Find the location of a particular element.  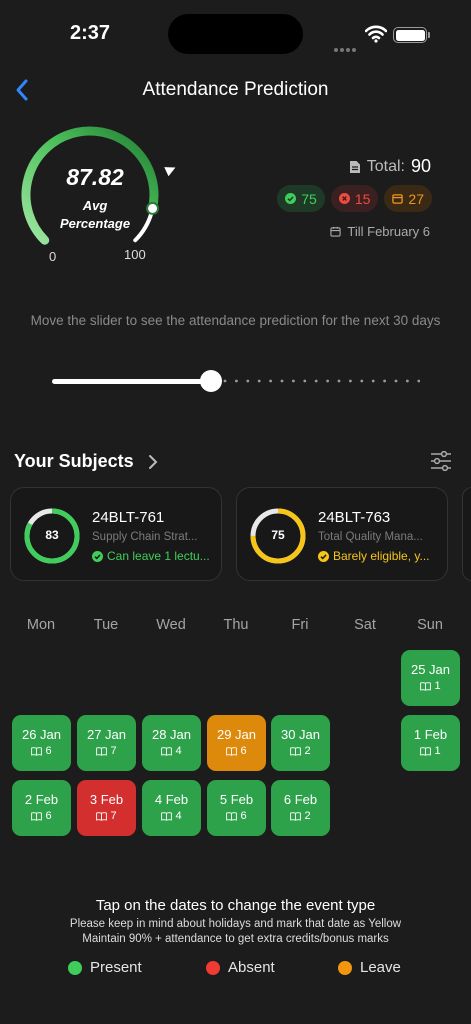

gauge-pointer-icon is located at coordinates (170, 172).